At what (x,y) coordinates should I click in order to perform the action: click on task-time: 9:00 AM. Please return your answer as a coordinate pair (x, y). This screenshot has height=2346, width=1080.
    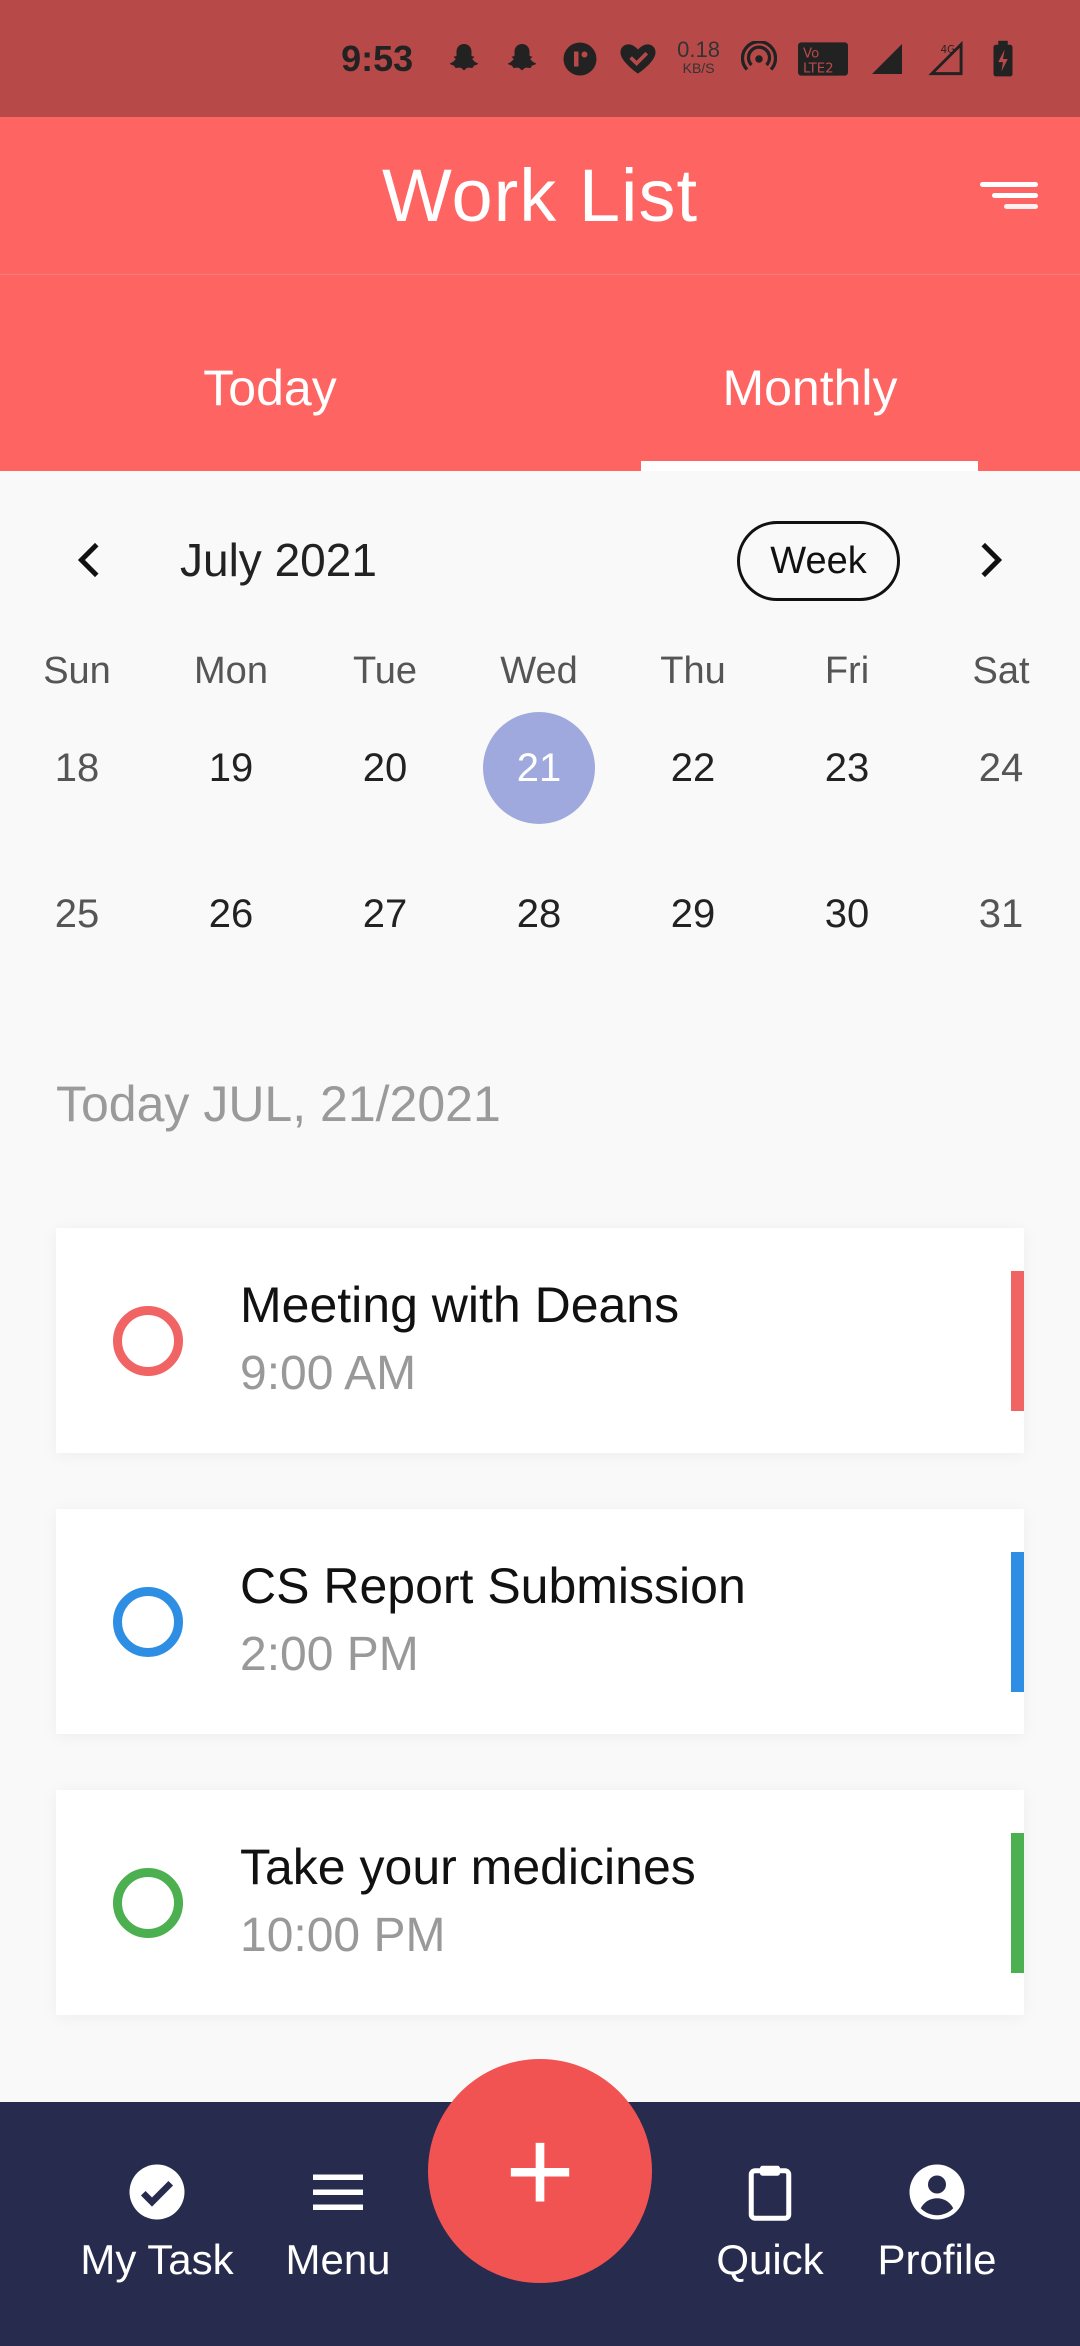
    Looking at the image, I should click on (328, 1373).